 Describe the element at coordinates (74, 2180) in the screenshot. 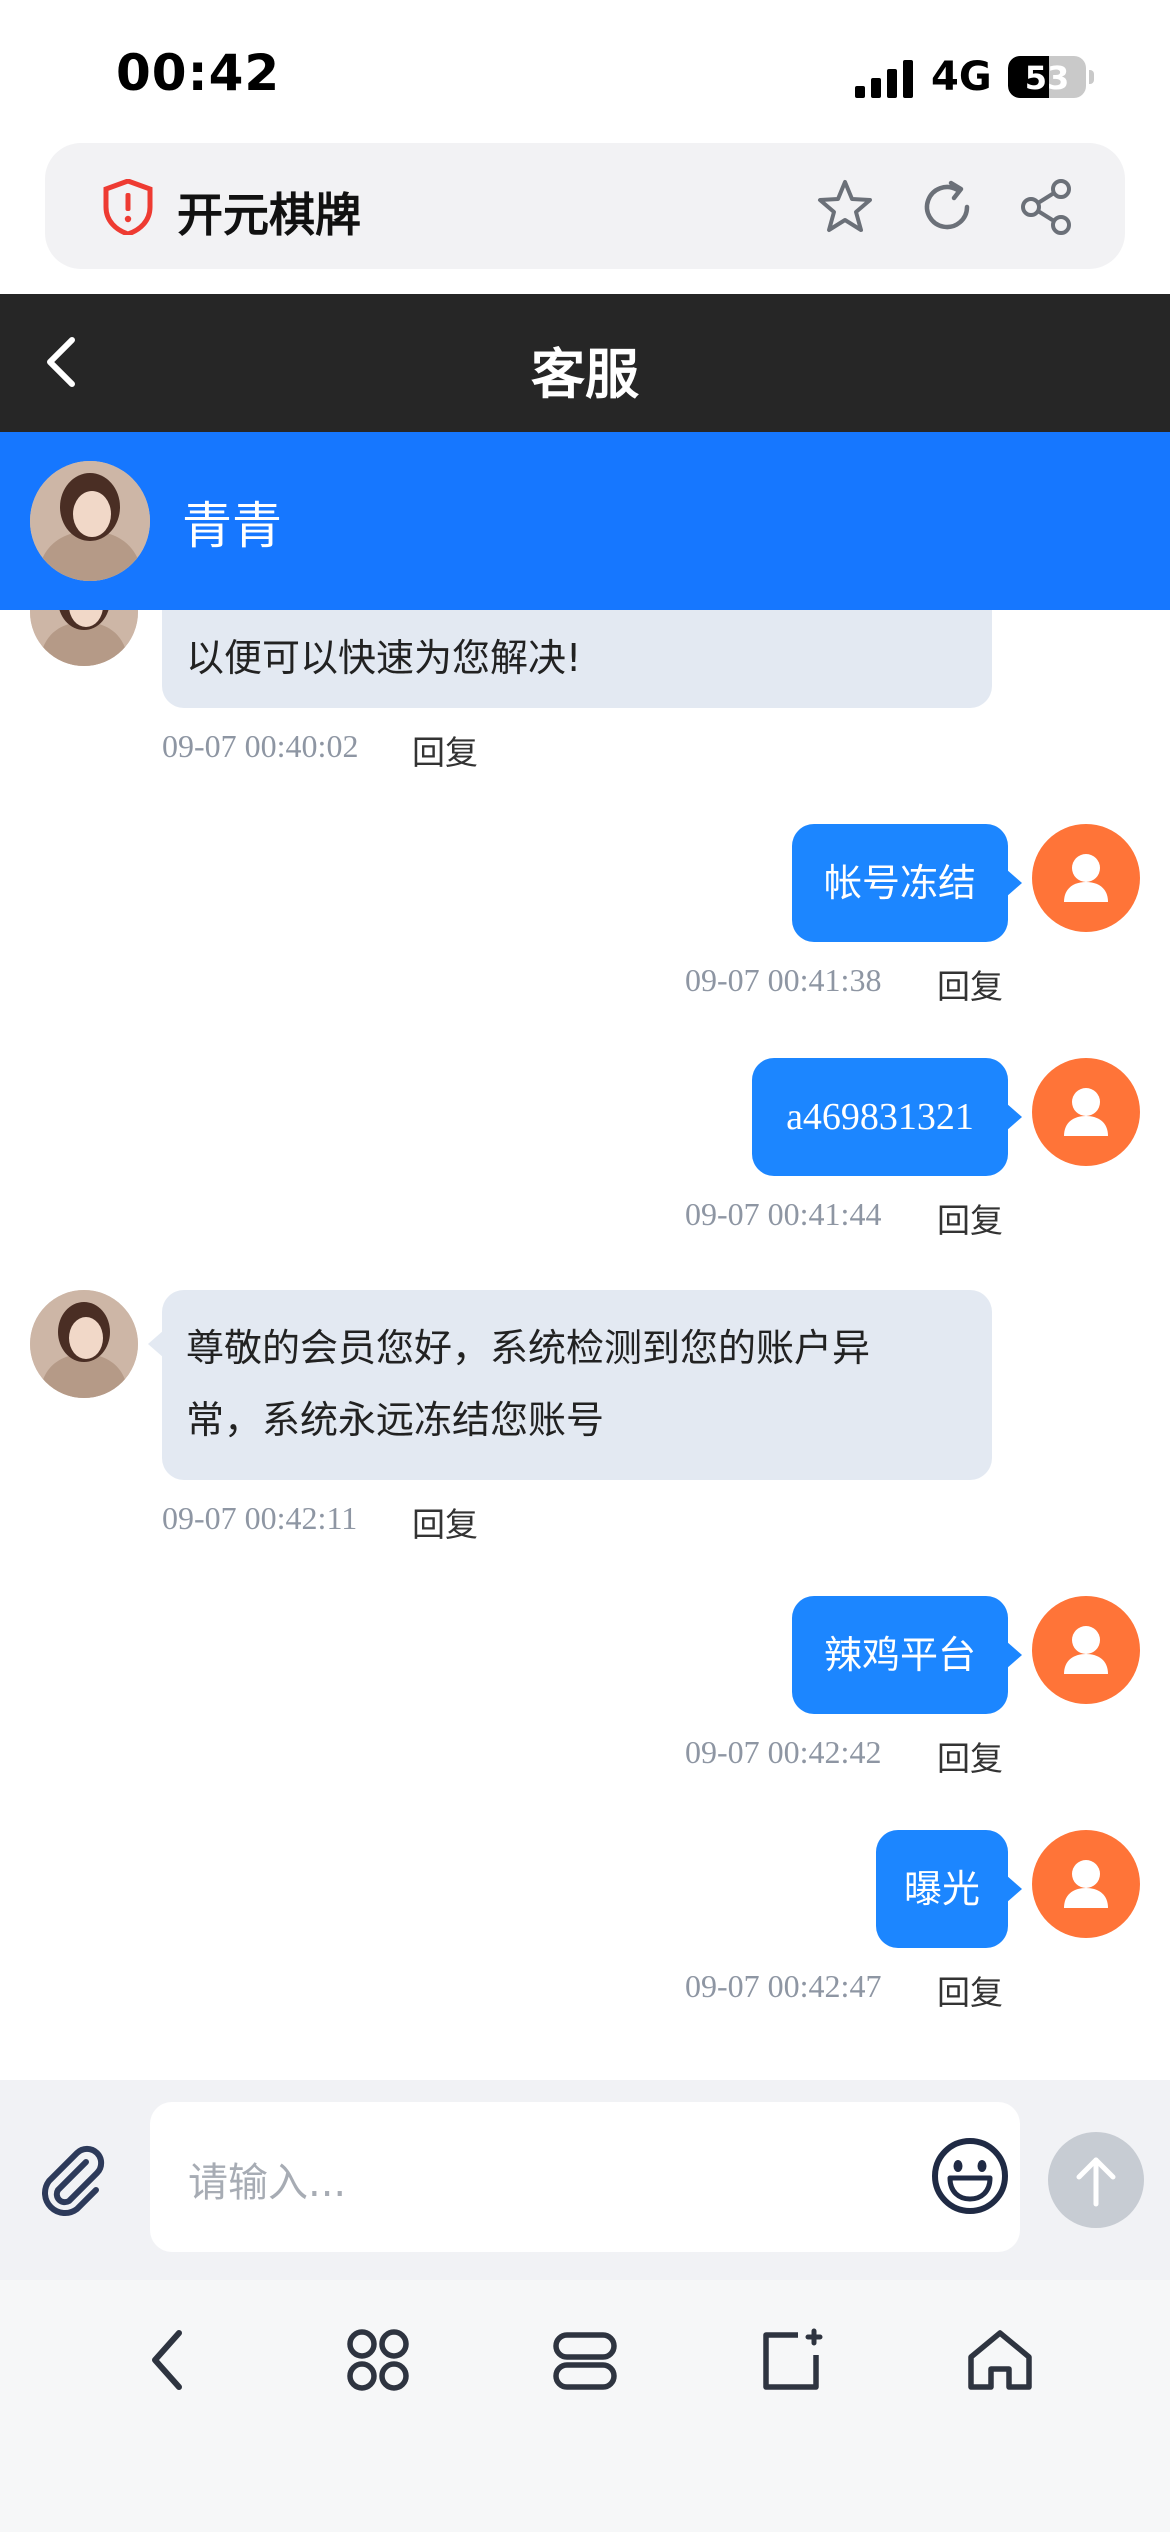

I see `paperclip-icon` at that location.